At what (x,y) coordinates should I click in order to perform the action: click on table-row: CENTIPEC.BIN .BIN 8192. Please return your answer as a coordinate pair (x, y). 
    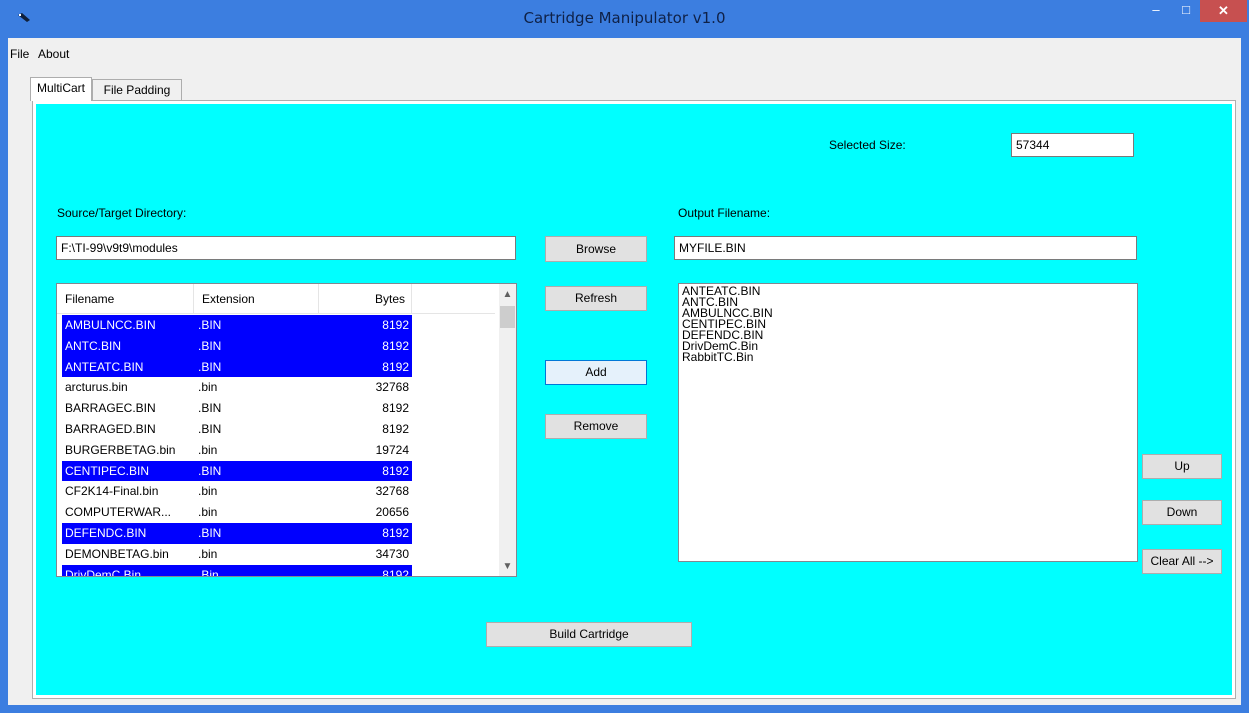
    Looking at the image, I should click on (276, 471).